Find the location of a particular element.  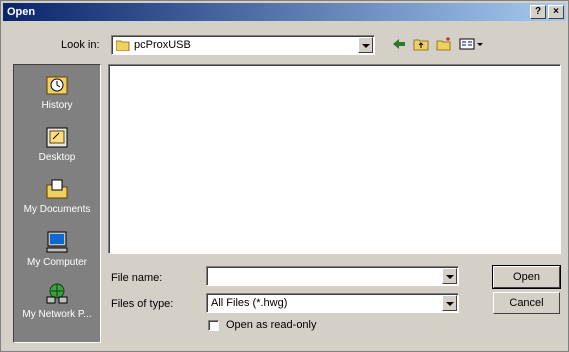

places-item-history: History is located at coordinates (57, 92).